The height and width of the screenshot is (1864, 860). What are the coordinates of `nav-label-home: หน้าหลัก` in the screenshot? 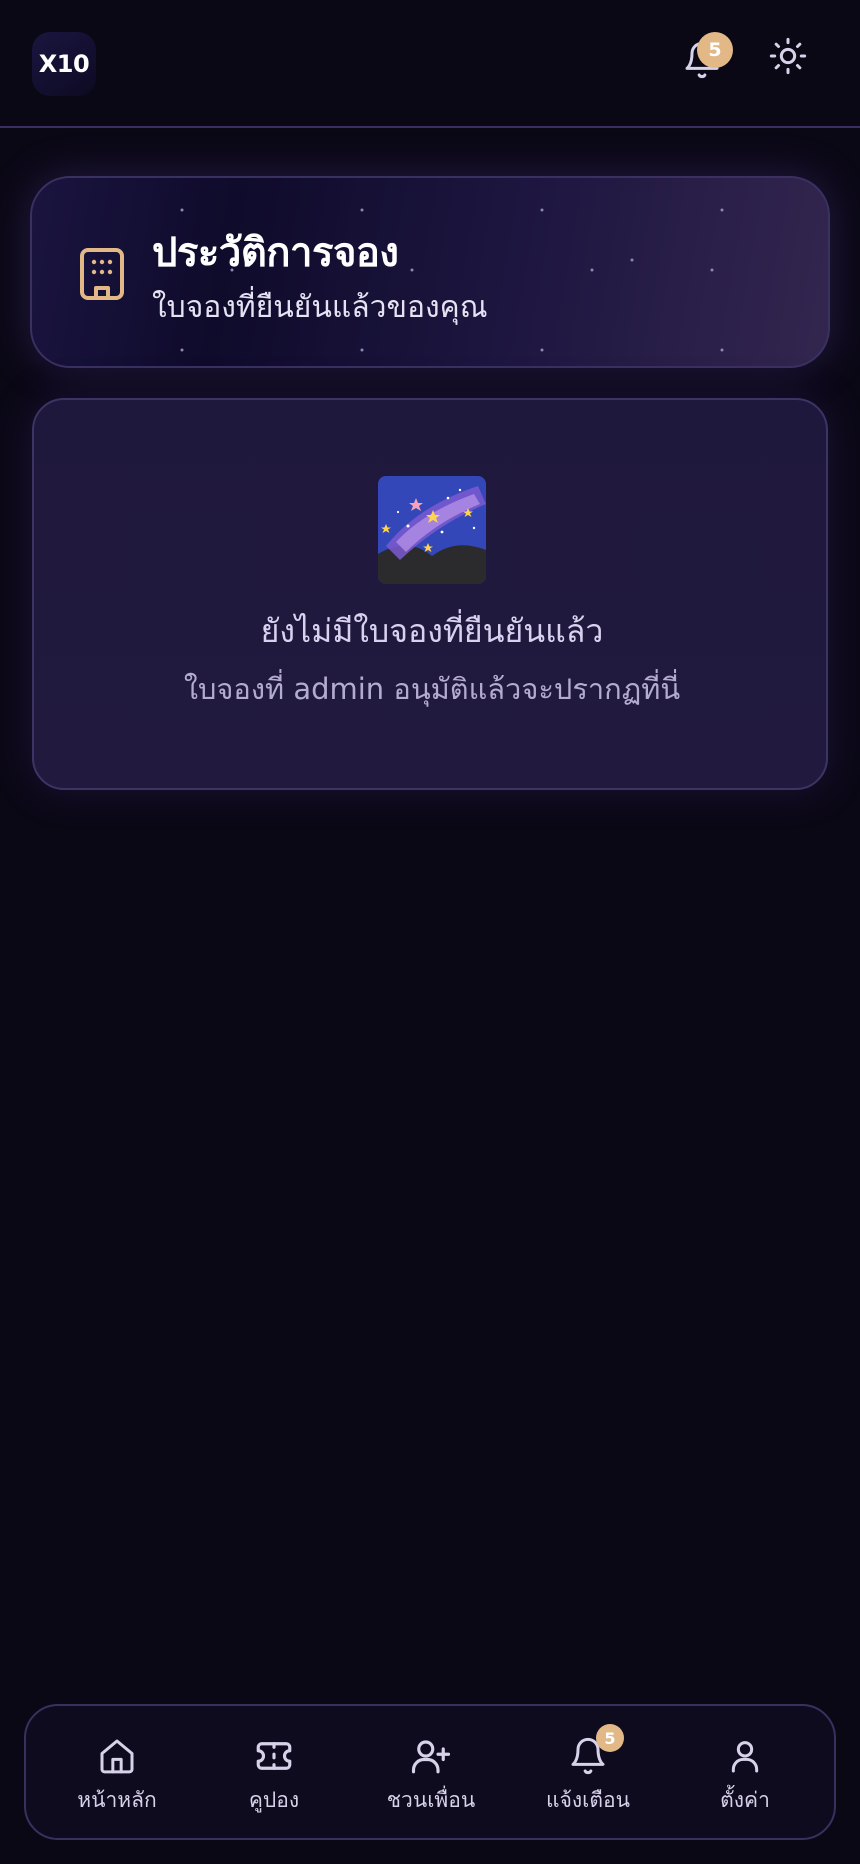 It's located at (117, 1800).